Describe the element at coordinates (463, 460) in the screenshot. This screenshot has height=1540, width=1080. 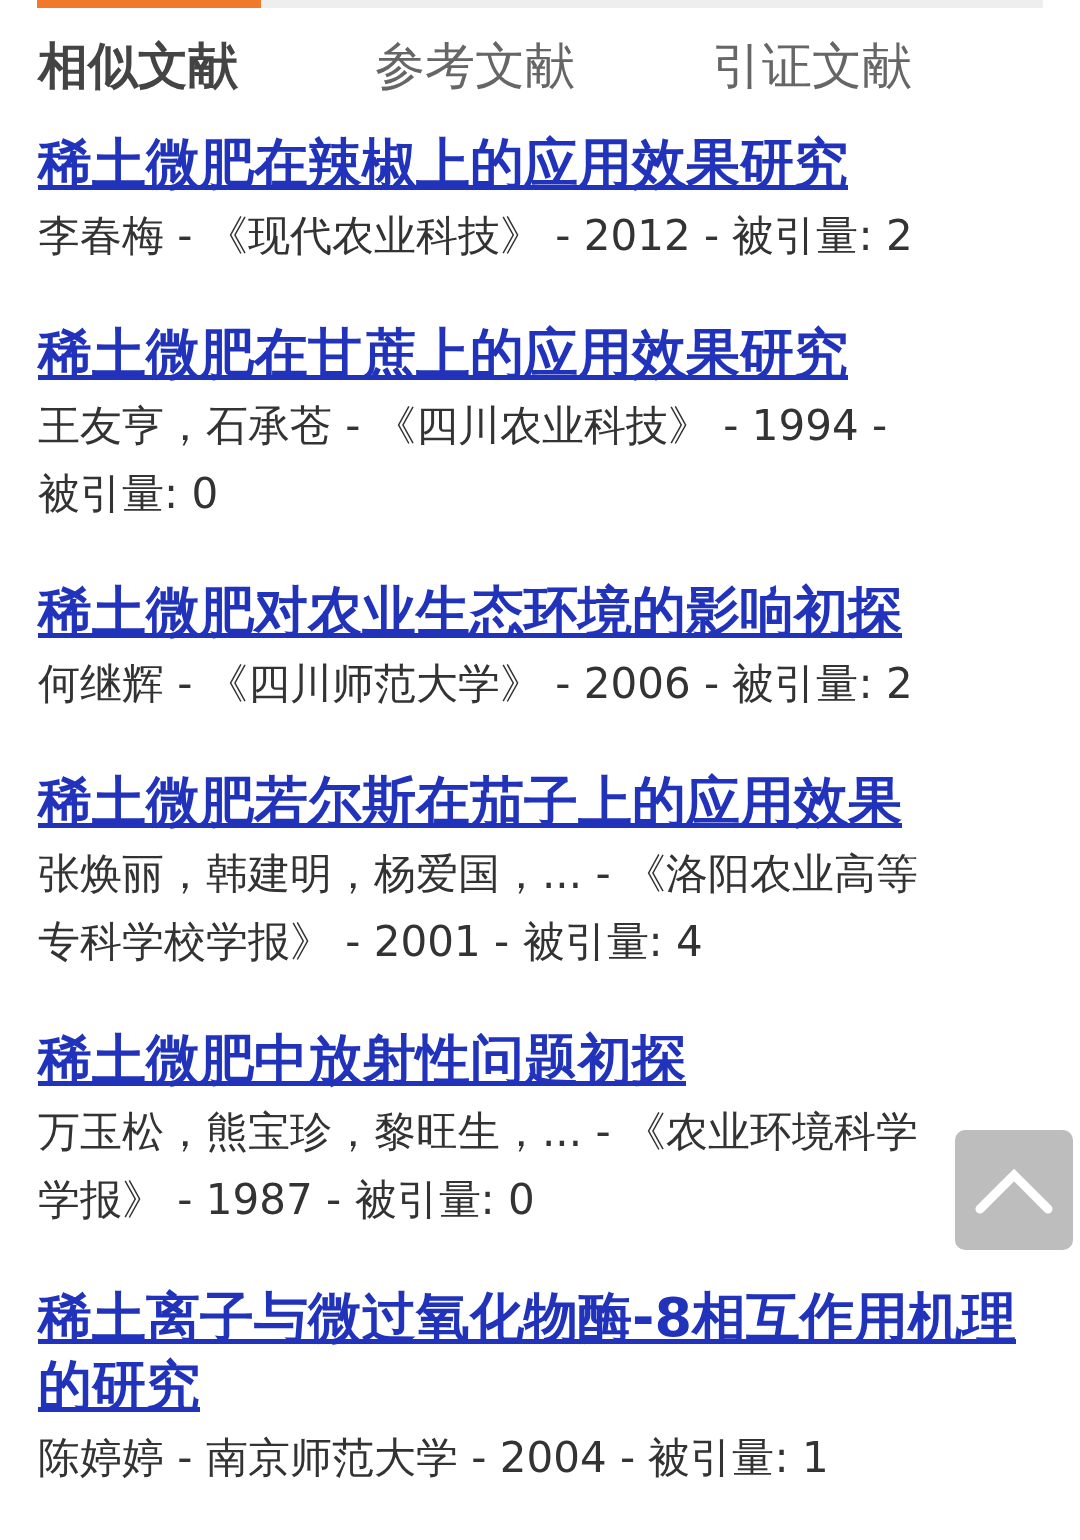
I see `article-meta: 王友亨，石承苍 - 《四川农业科技》 - 1994 - 被引量: 0` at that location.